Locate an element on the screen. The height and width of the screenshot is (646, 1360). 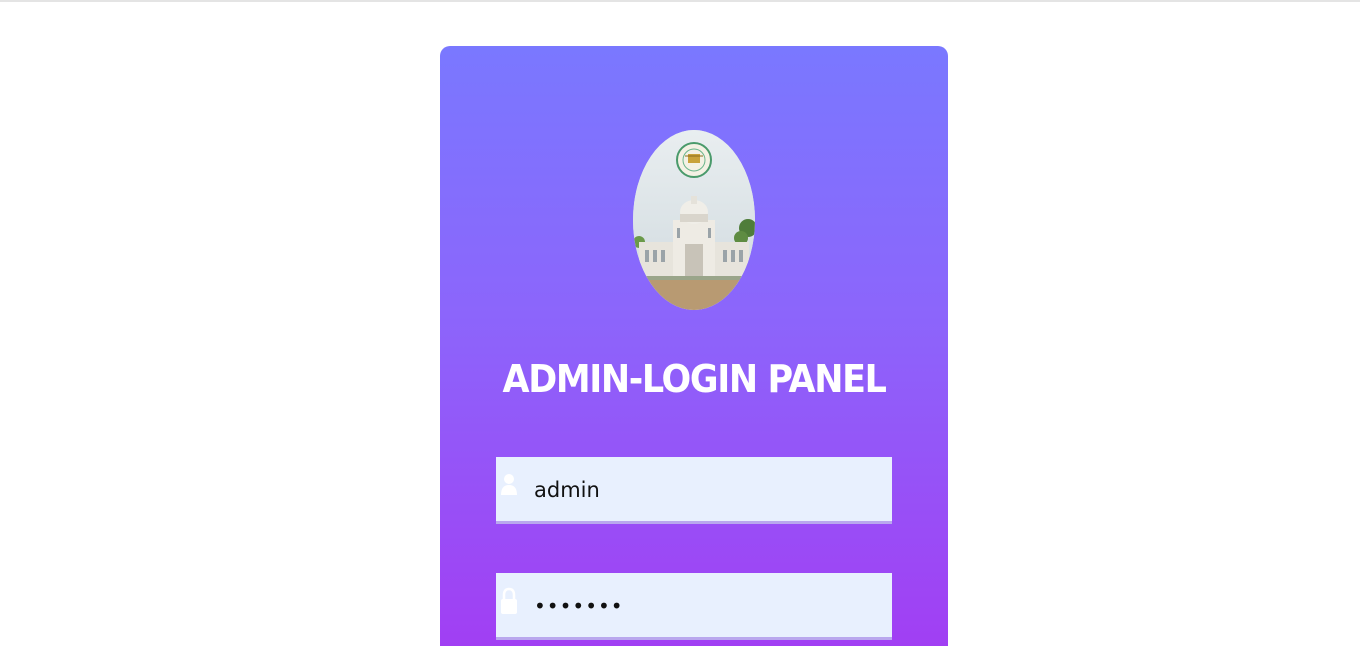
username-input is located at coordinates (704, 490).